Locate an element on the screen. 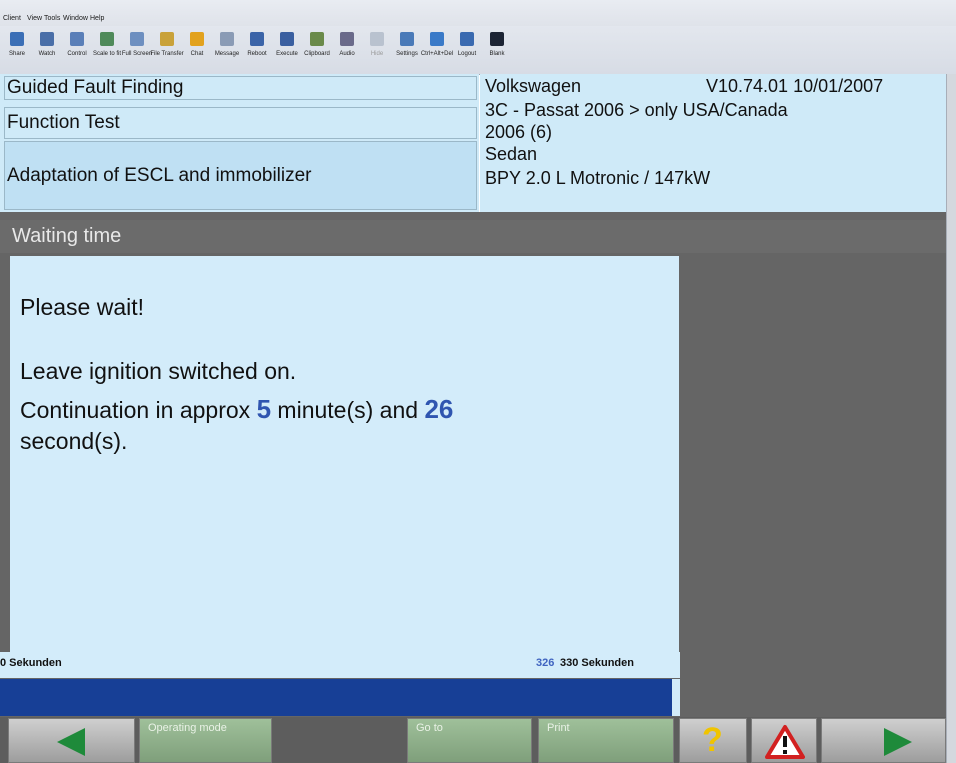 This screenshot has height=763, width=956. menu-bar: Client View Tools Window Help is located at coordinates (478, 13).